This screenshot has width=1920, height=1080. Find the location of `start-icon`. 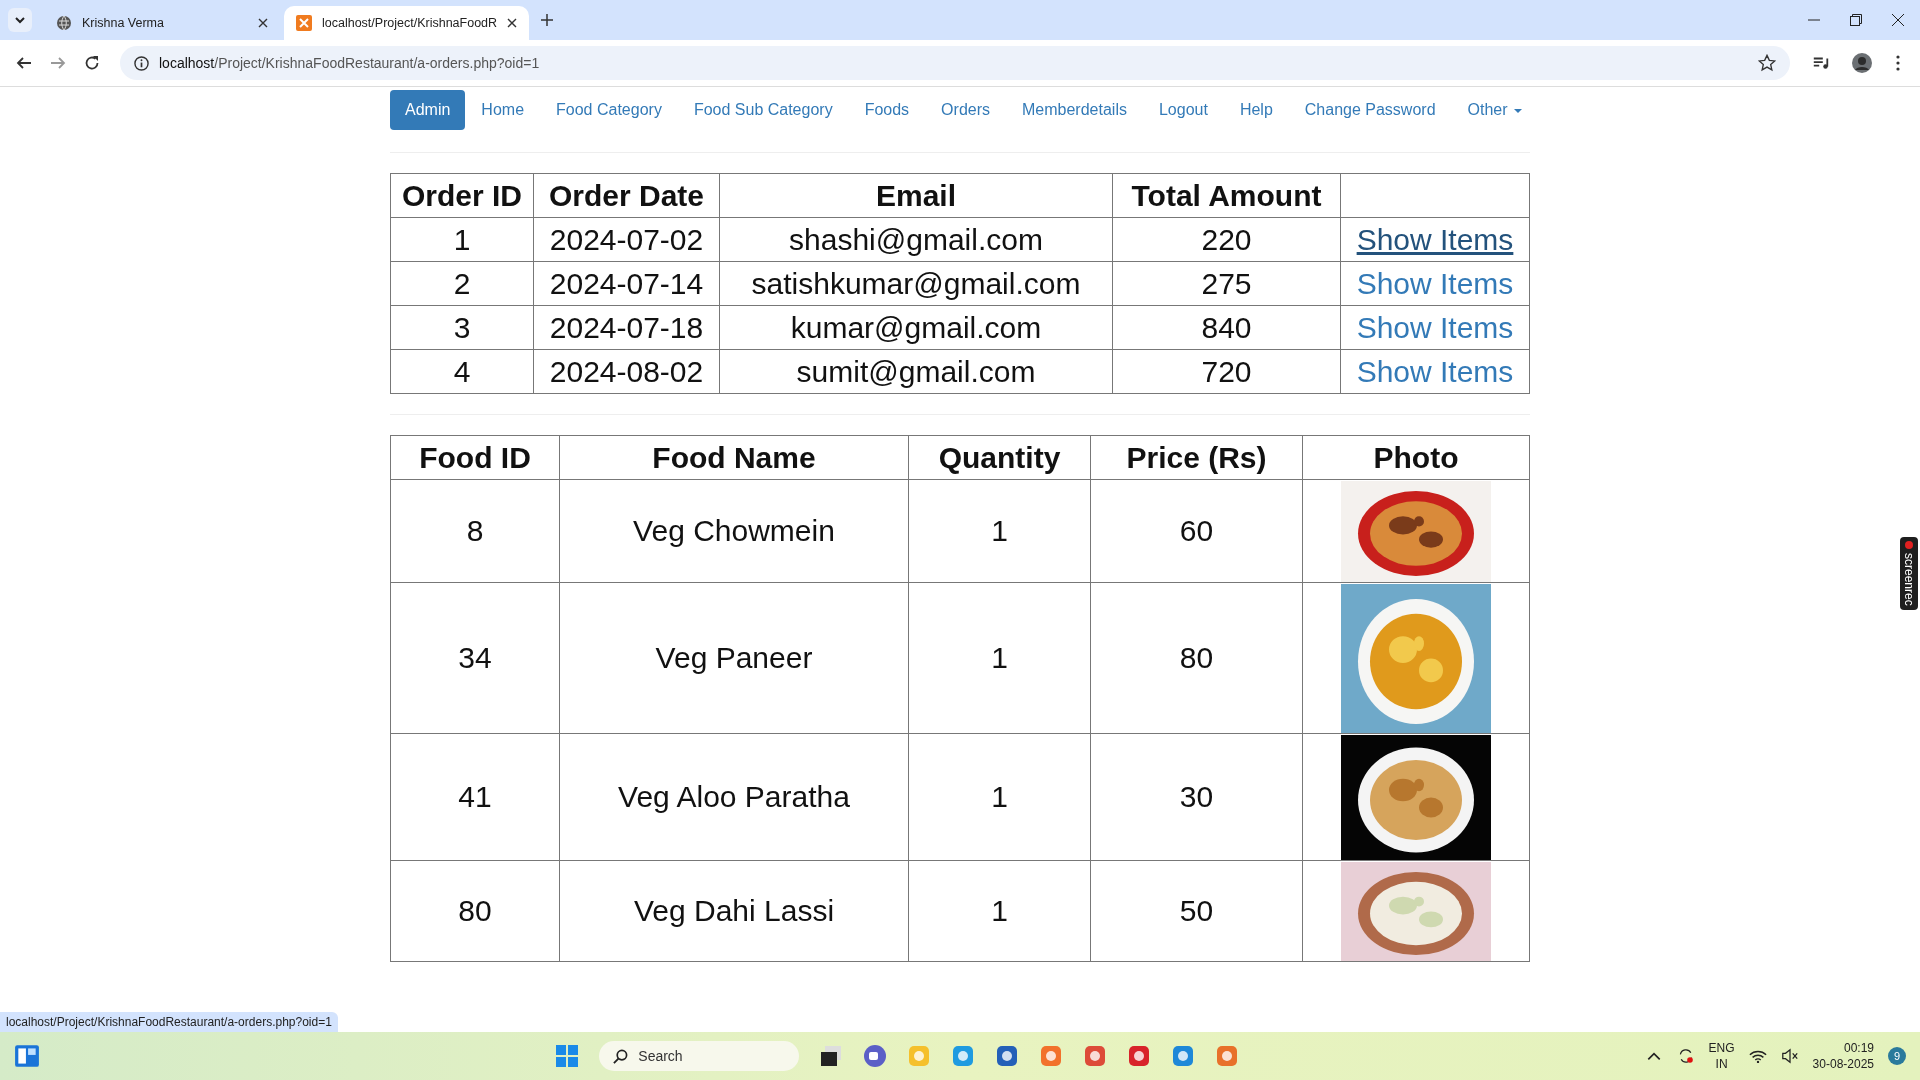

start-icon is located at coordinates (567, 1056).